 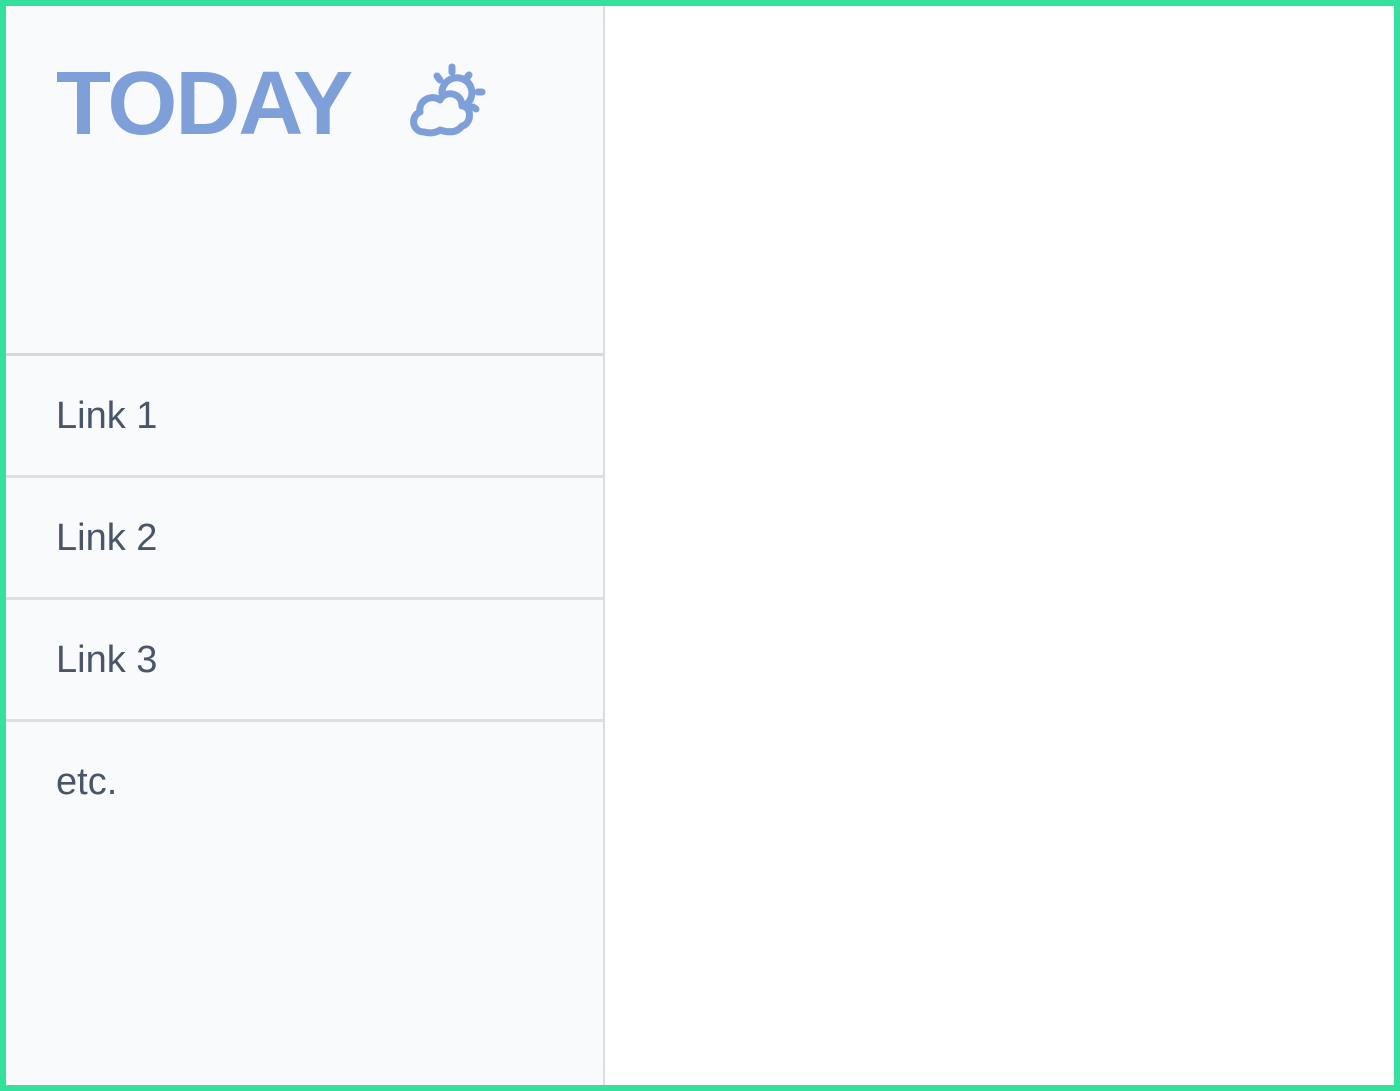 What do you see at coordinates (87, 782) in the screenshot?
I see `sidebar-link-label: etc.` at bounding box center [87, 782].